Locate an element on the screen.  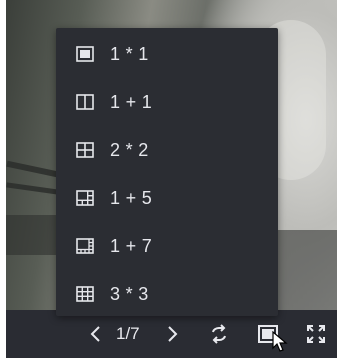
layout-option-1plus5: 1 + 5 is located at coordinates (167, 198).